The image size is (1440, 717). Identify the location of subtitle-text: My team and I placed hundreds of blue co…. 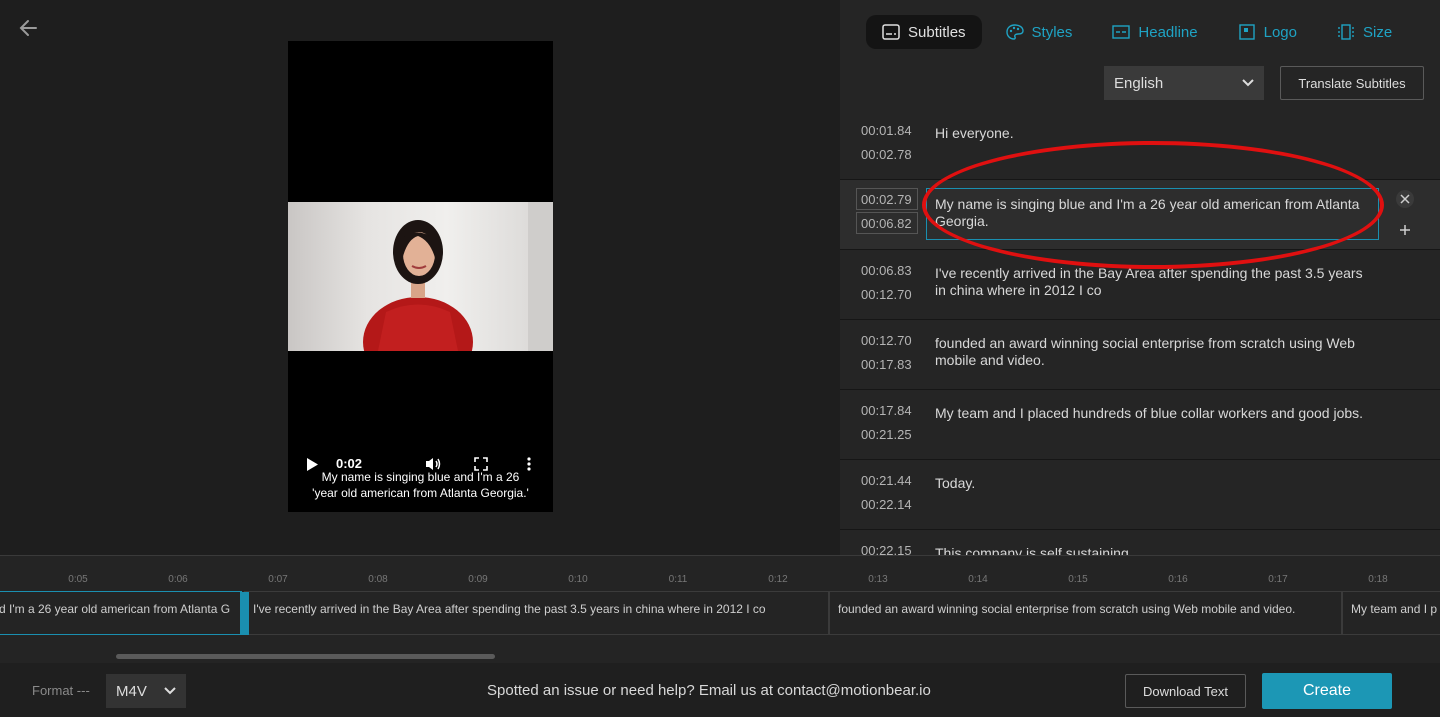
(1150, 413).